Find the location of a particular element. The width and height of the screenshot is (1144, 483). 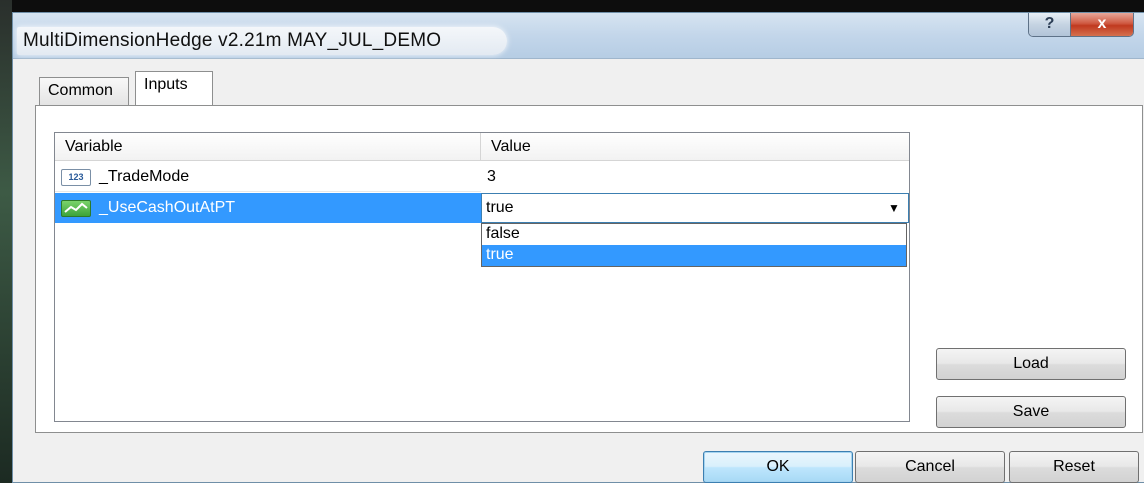

table-row: 123 _TradeMode 3 is located at coordinates (482, 177).